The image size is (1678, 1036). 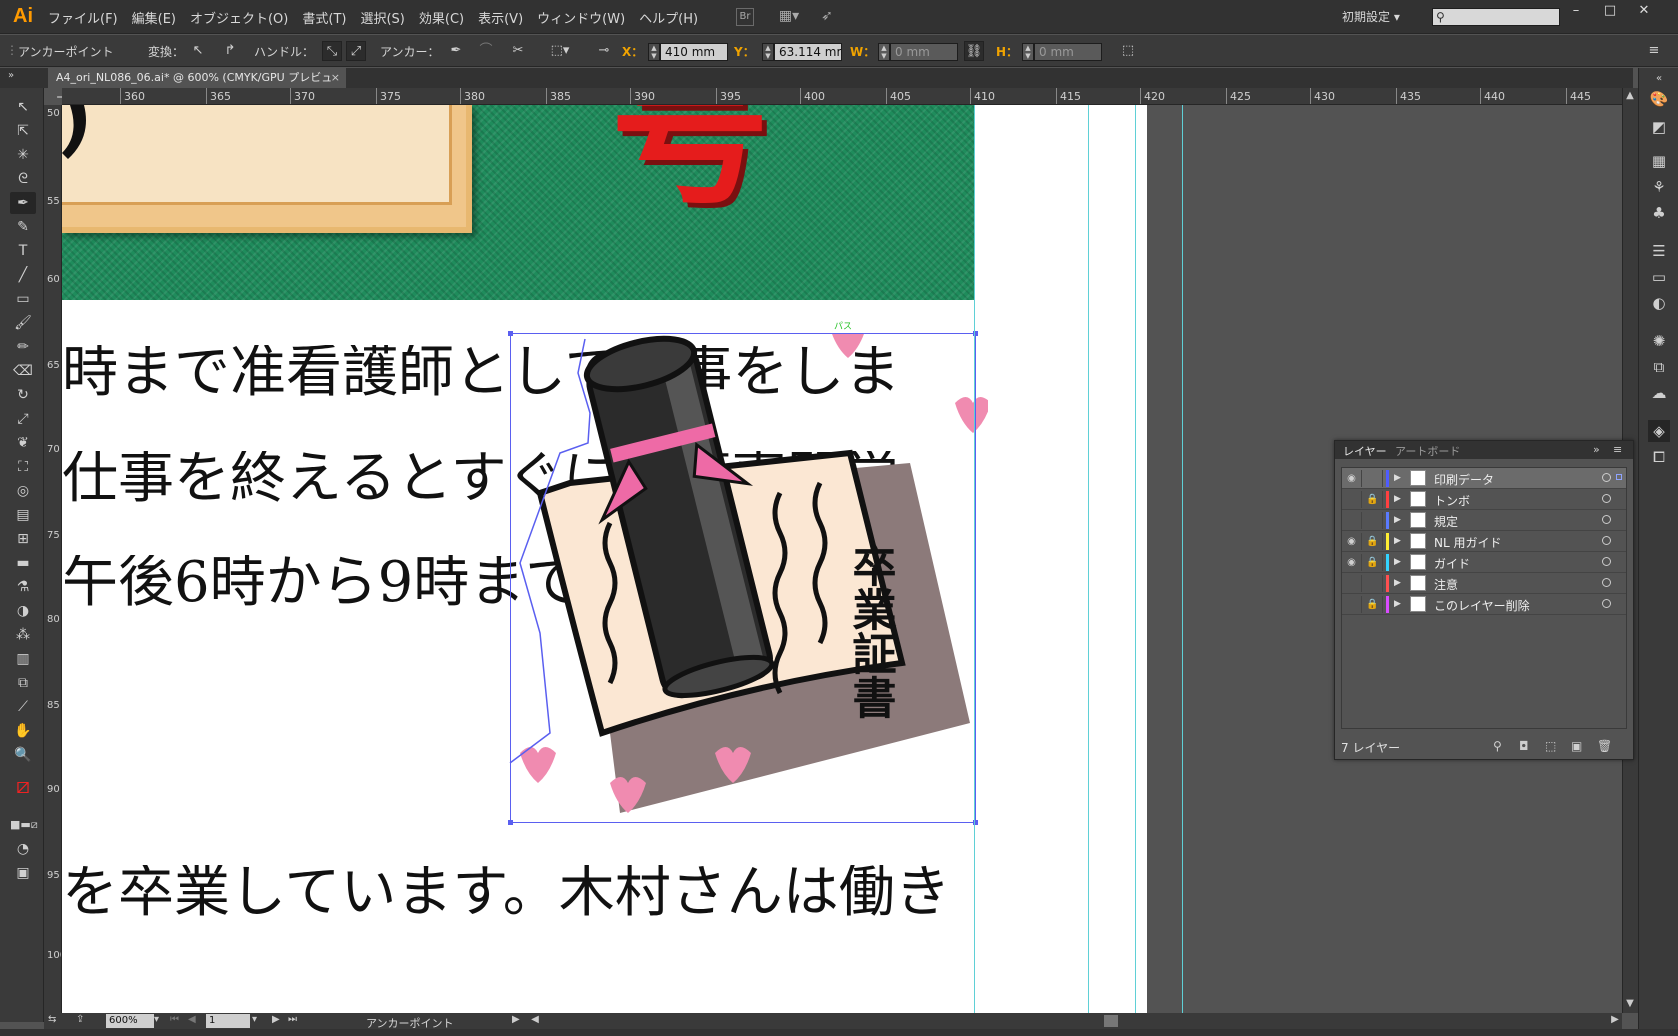 I want to click on slice-tool-icon: ⟋, so click(x=23, y=707).